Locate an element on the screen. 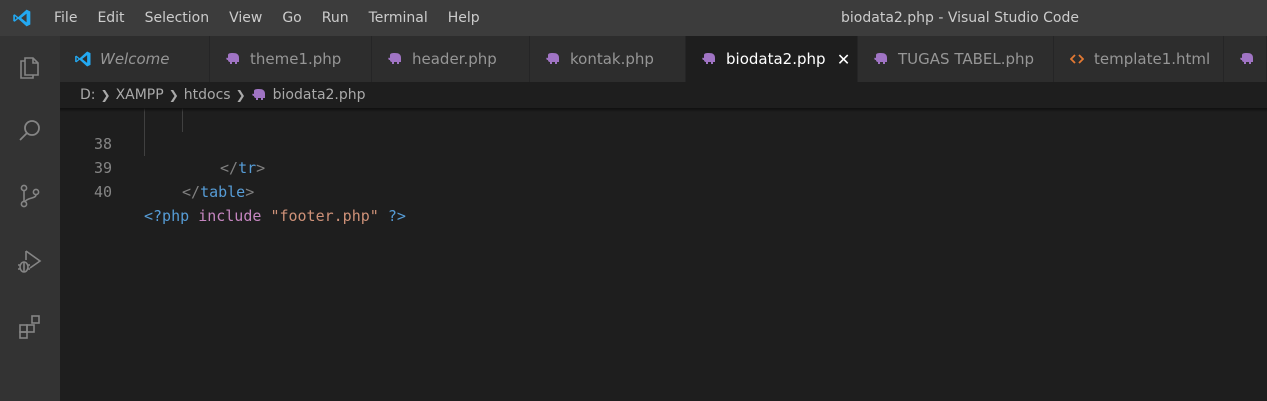 The height and width of the screenshot is (401, 1267). tab-overflow is located at coordinates (1245, 59).